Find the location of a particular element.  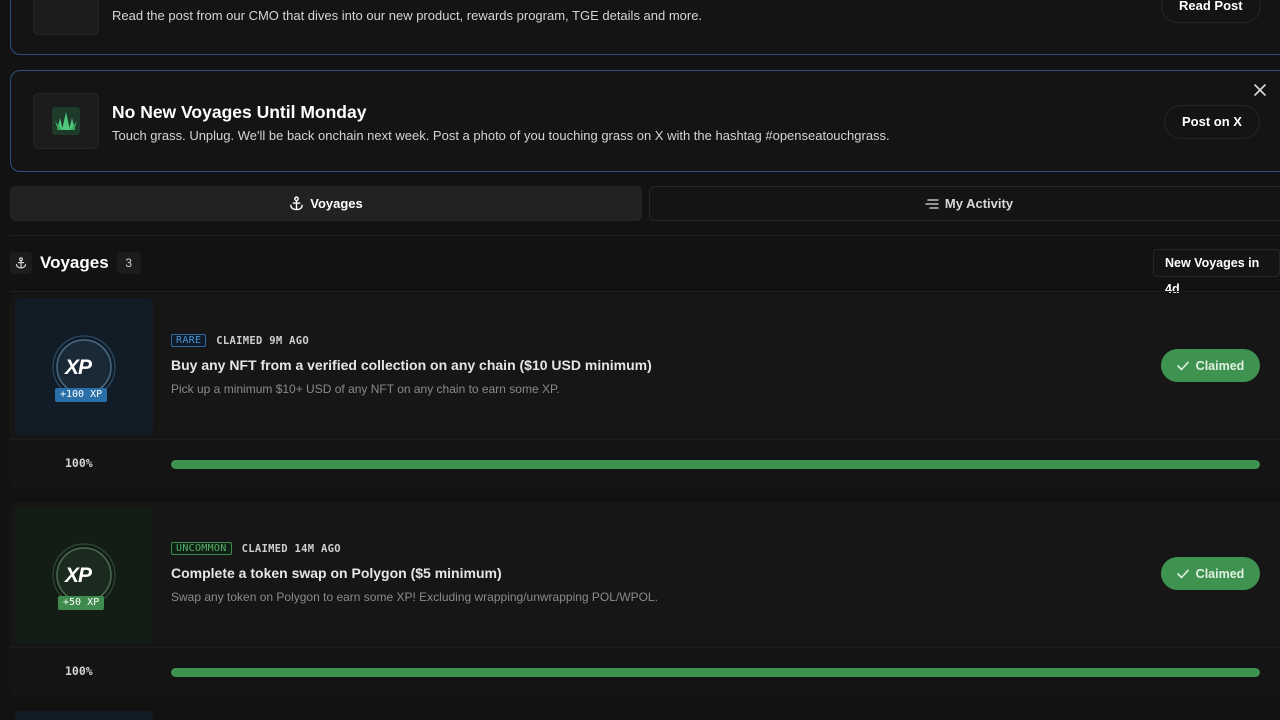

claimed-timestamp: CLAIMED 9M AGO is located at coordinates (262, 340).